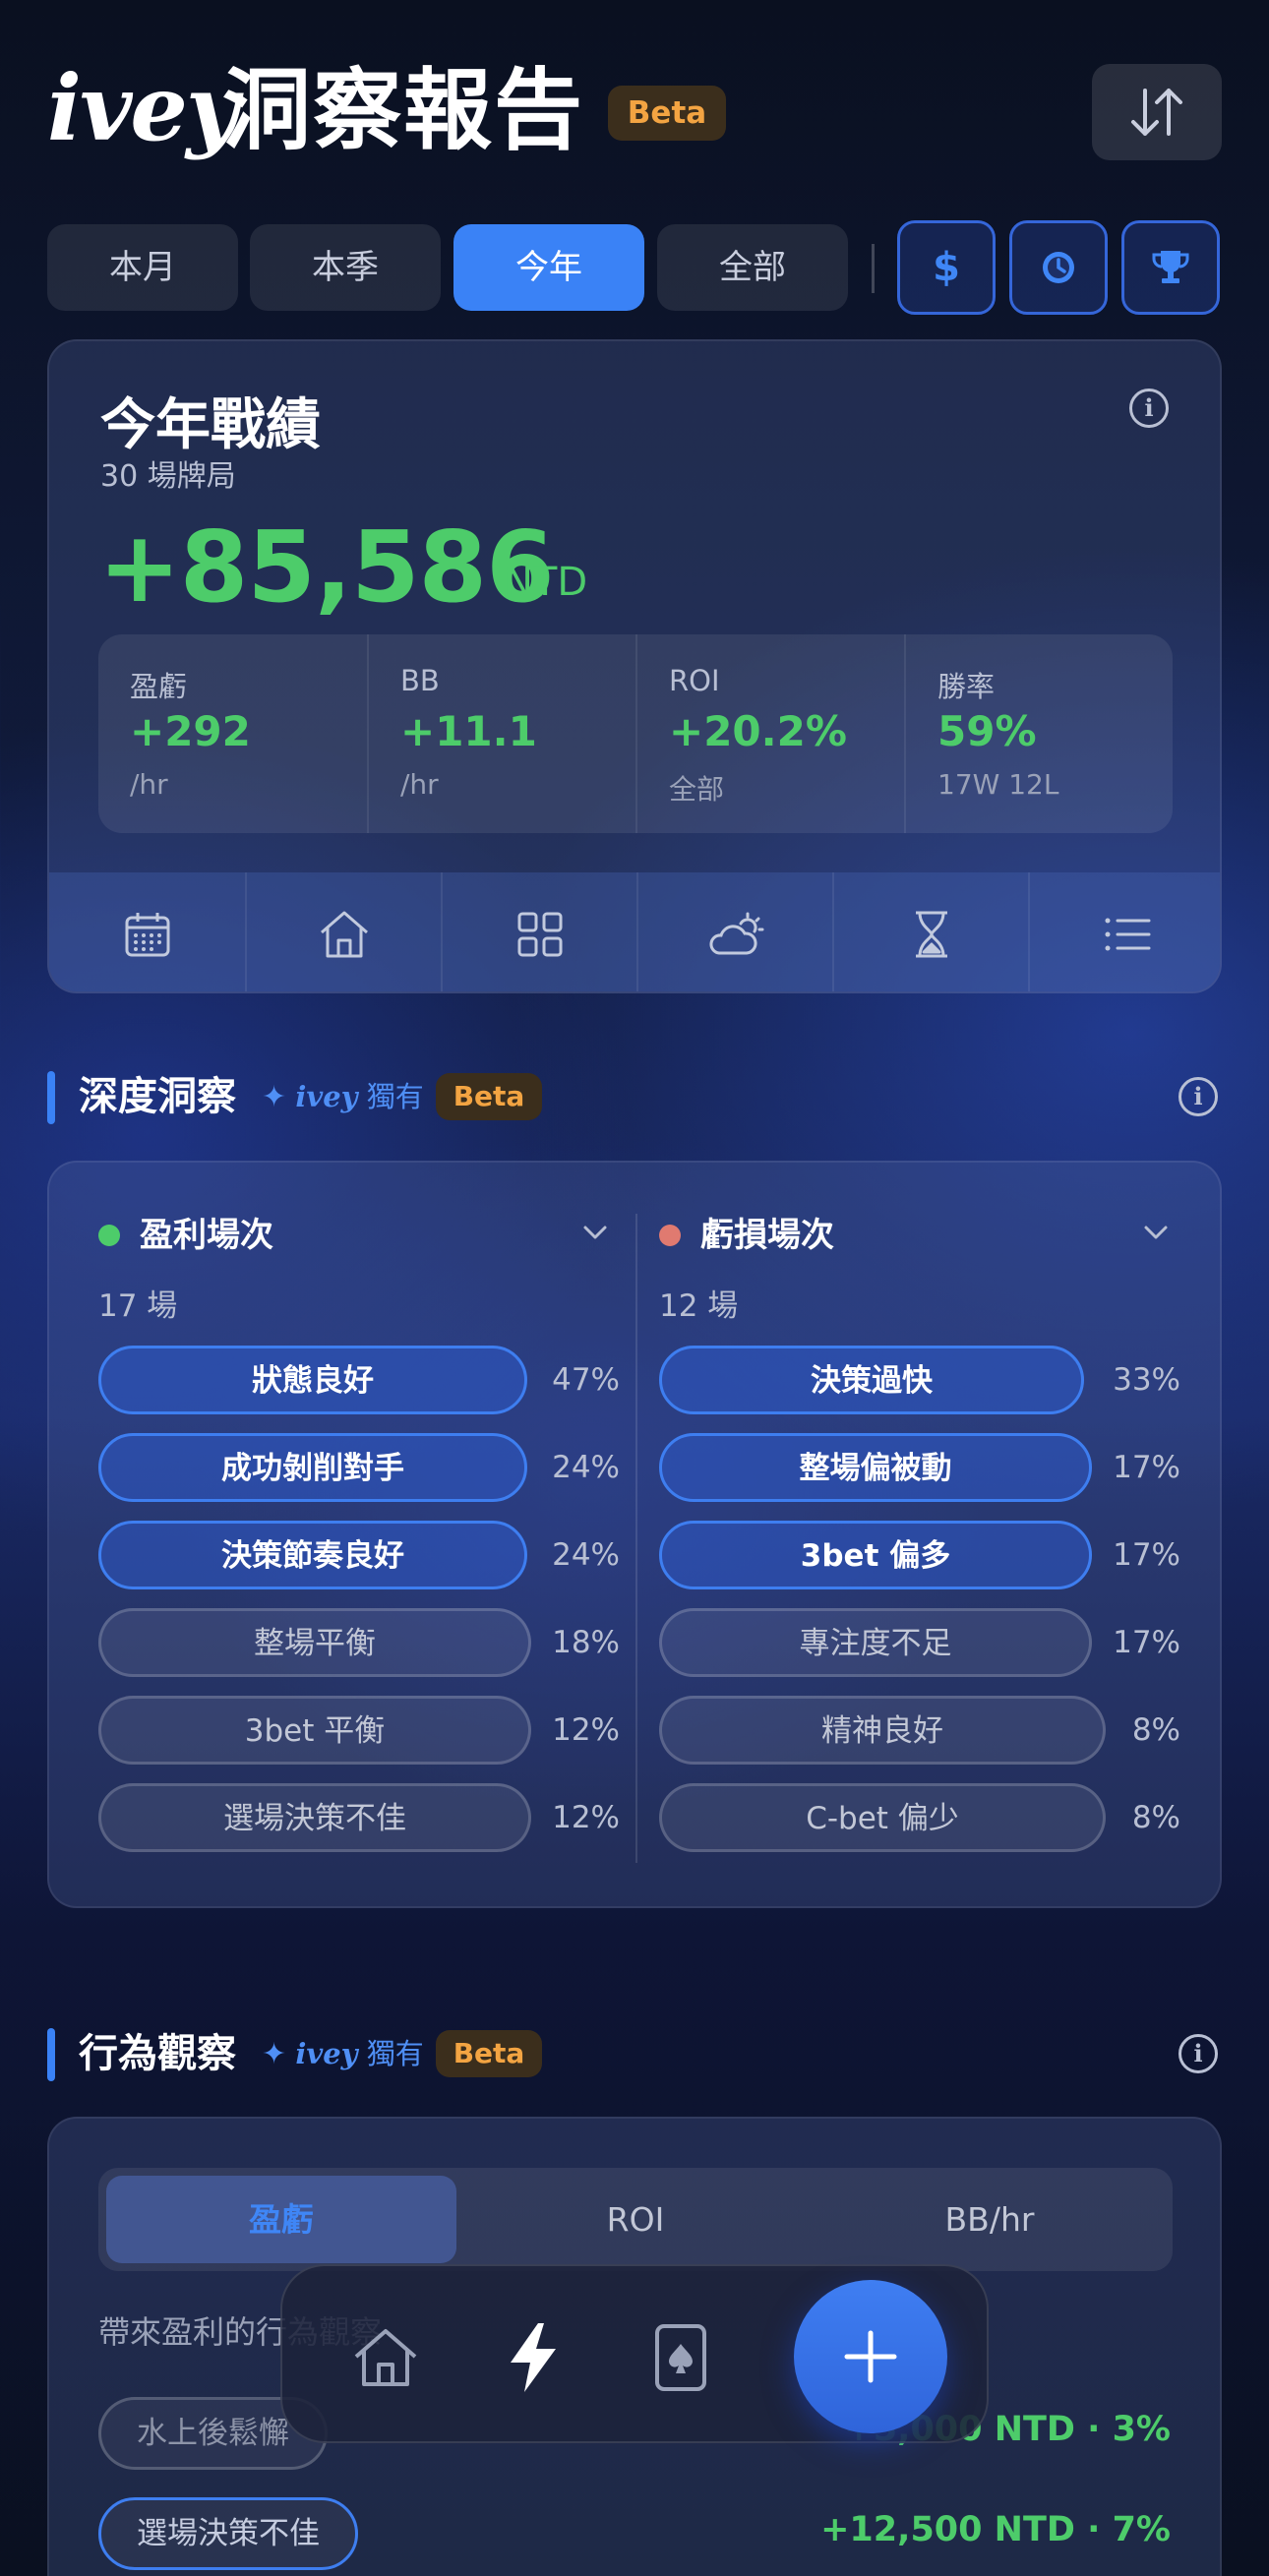 The image size is (1269, 2576). Describe the element at coordinates (159, 686) in the screenshot. I see `metric-label: 盈虧` at that location.